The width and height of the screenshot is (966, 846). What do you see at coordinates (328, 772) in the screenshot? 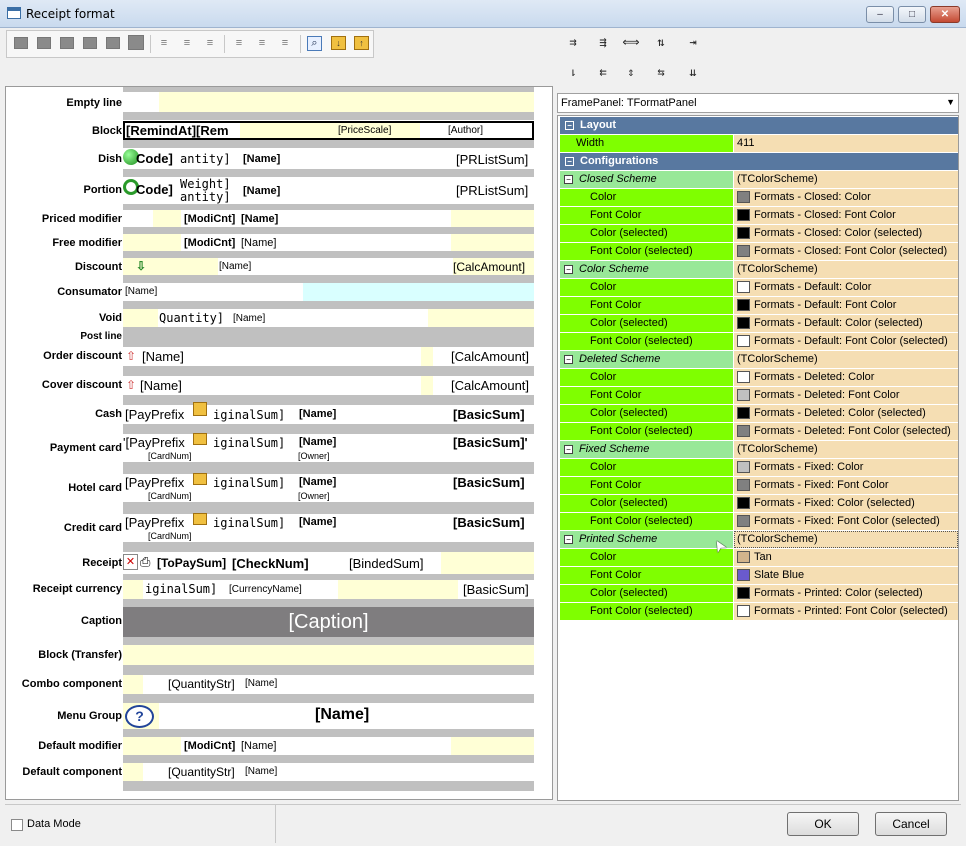
I see `band-default-component: [QuantityStr] [Name]` at bounding box center [328, 772].